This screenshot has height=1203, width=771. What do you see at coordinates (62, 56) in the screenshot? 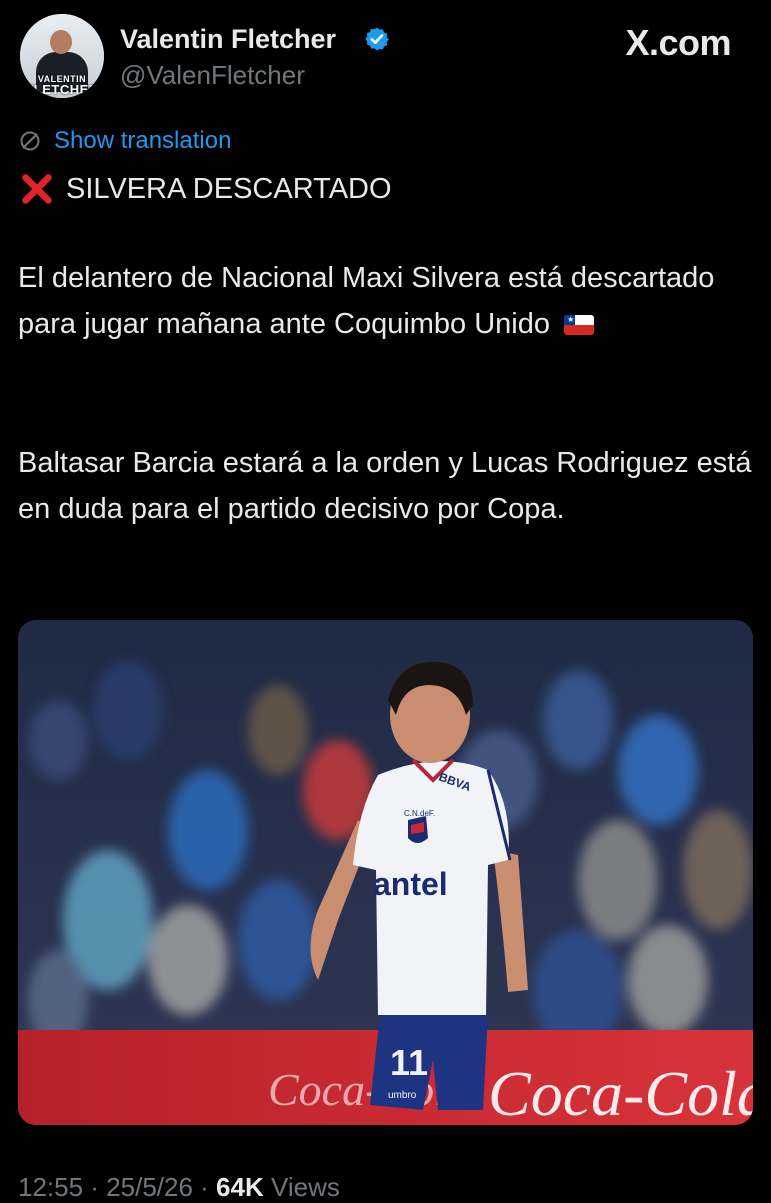
I see `author-avatar: VALENTIN FLETCHER` at bounding box center [62, 56].